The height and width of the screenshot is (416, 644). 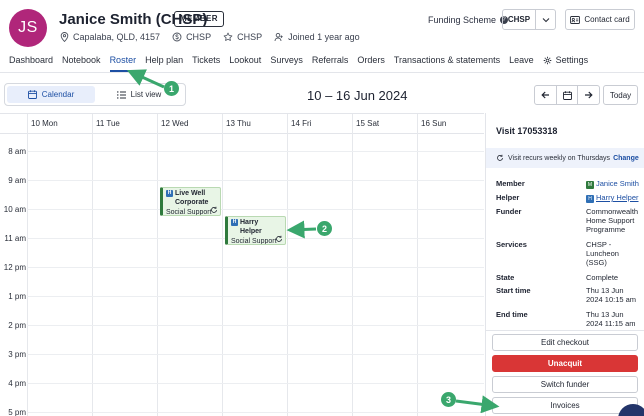 I want to click on funding-scheme-label: Funding Scheme ?, so click(x=468, y=20).